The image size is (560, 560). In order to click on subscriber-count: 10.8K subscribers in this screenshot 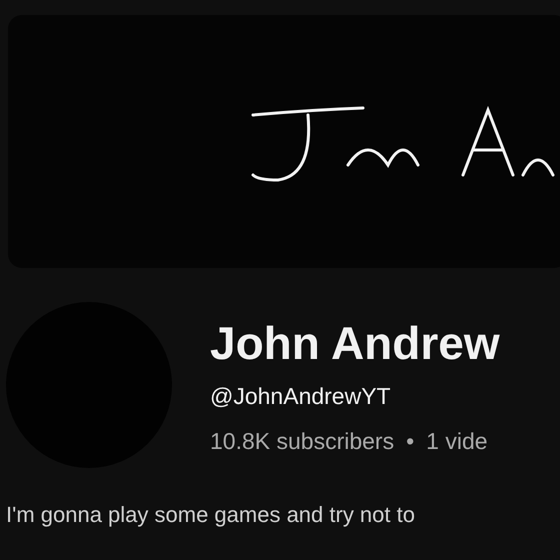, I will do `click(302, 441)`.